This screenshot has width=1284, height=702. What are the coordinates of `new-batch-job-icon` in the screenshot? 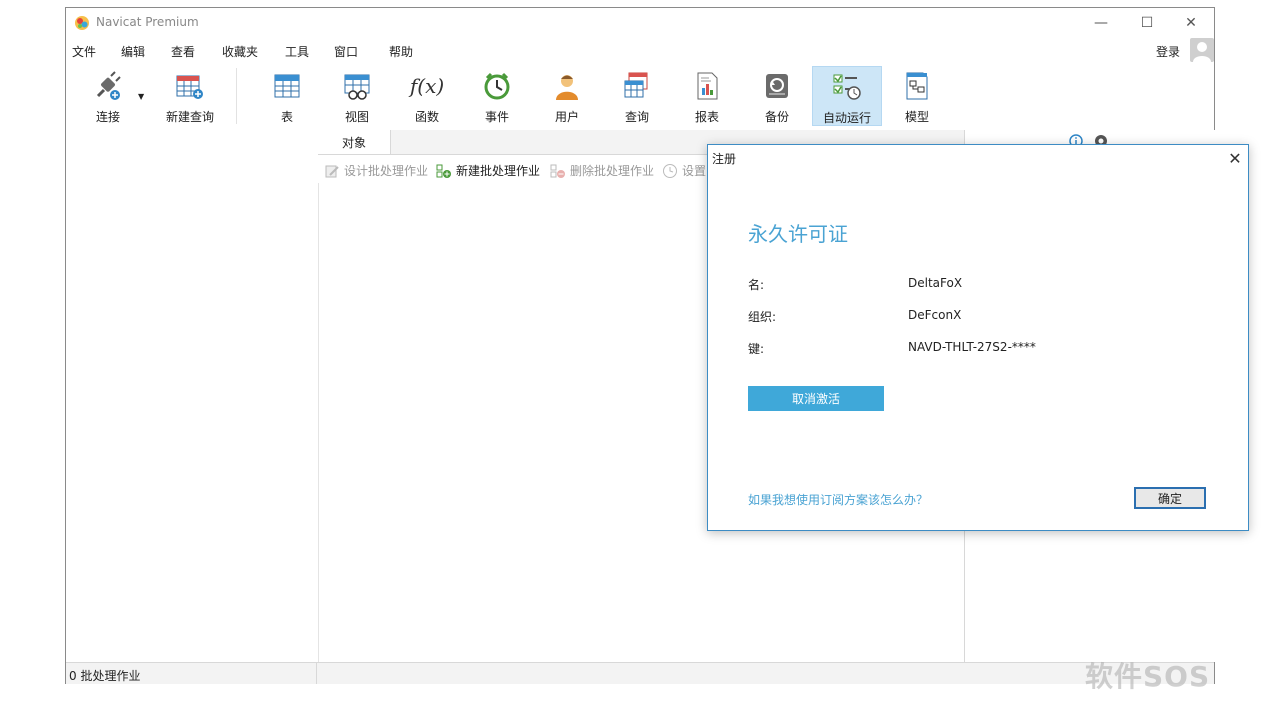 It's located at (443, 171).